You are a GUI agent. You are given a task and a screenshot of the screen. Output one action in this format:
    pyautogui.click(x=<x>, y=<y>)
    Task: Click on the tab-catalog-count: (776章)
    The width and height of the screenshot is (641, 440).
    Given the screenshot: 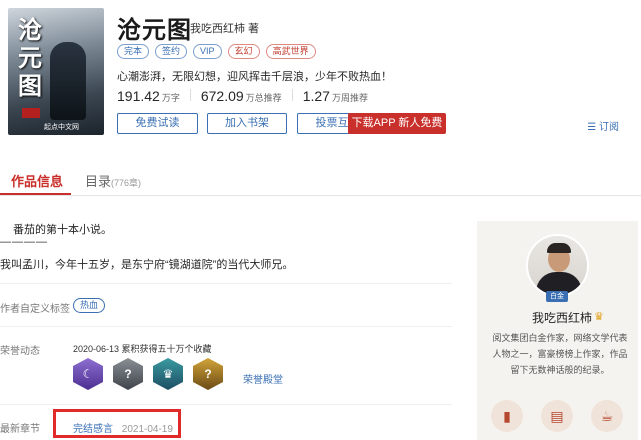 What is the action you would take?
    pyautogui.click(x=126, y=183)
    